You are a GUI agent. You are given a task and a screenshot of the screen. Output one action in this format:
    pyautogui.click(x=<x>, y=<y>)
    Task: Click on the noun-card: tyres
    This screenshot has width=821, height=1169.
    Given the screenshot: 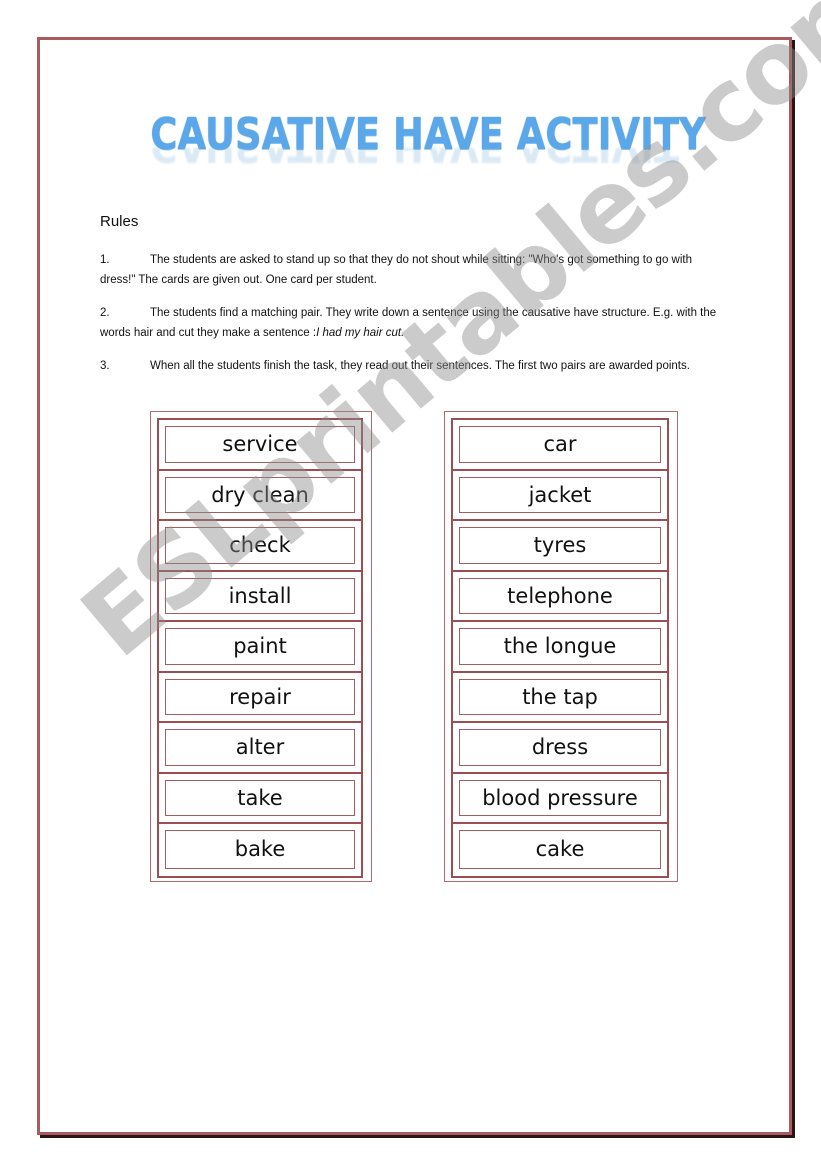 What is the action you would take?
    pyautogui.click(x=560, y=545)
    